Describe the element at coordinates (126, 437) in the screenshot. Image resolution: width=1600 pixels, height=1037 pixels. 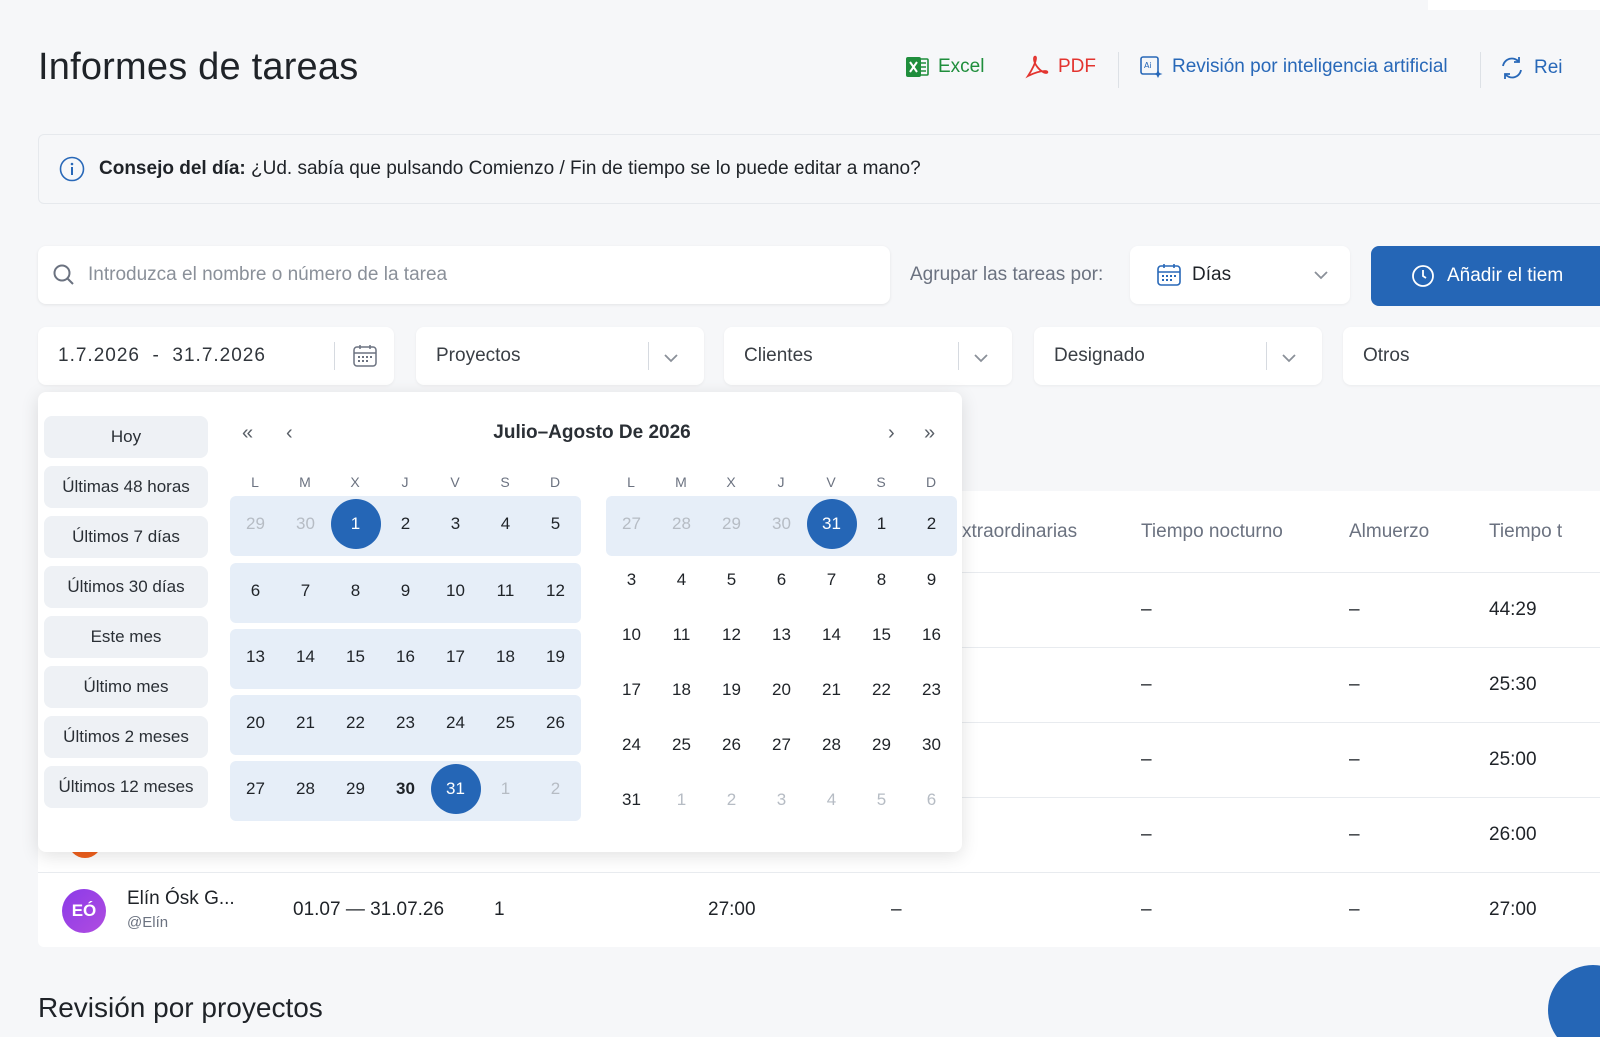
I see `preset-today: Hoy` at that location.